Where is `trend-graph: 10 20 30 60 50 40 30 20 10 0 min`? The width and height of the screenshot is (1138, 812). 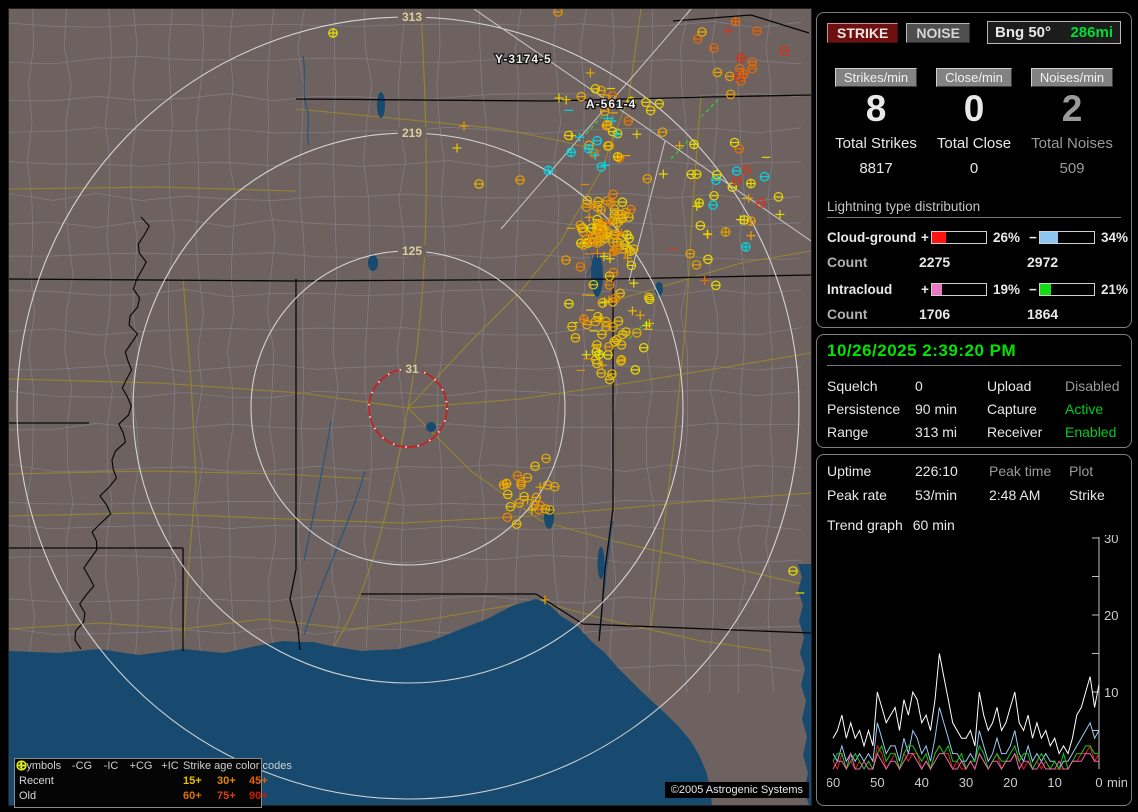
trend-graph: 10 20 30 60 50 40 30 20 10 0 min is located at coordinates (977, 660).